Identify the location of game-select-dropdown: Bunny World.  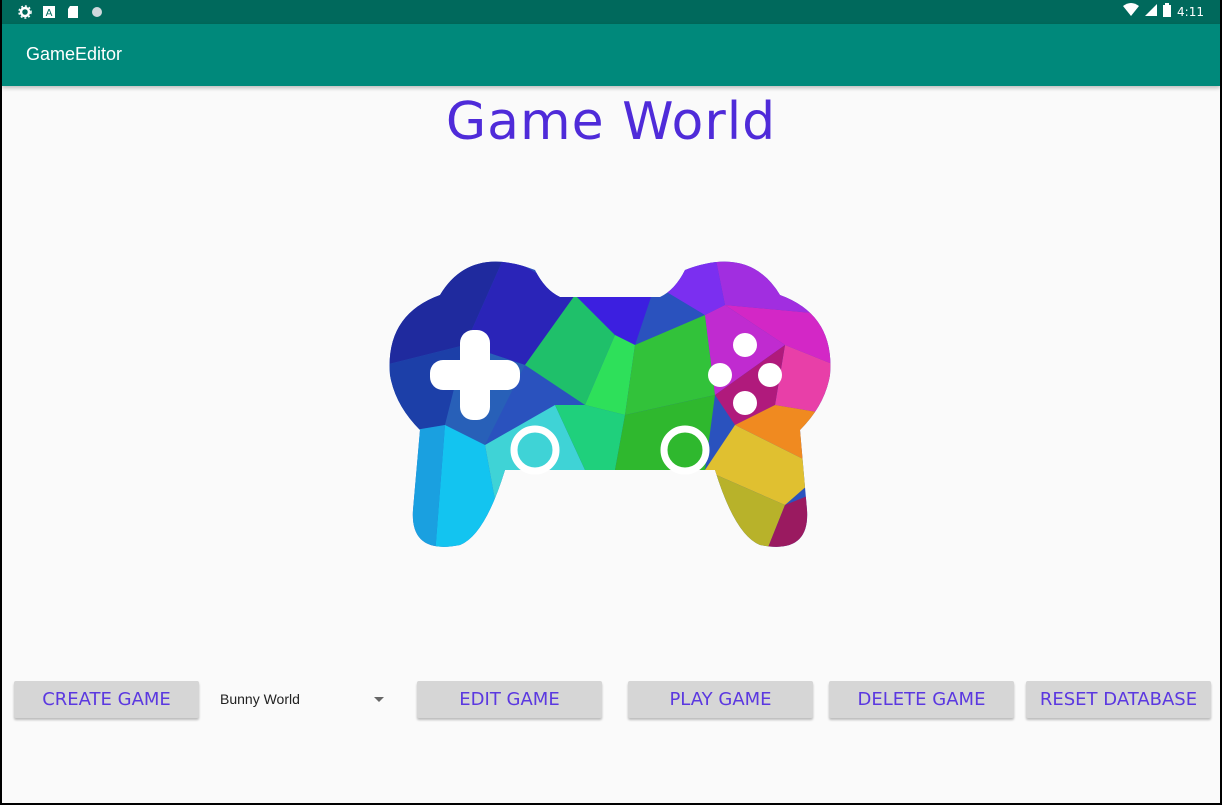
(303, 699).